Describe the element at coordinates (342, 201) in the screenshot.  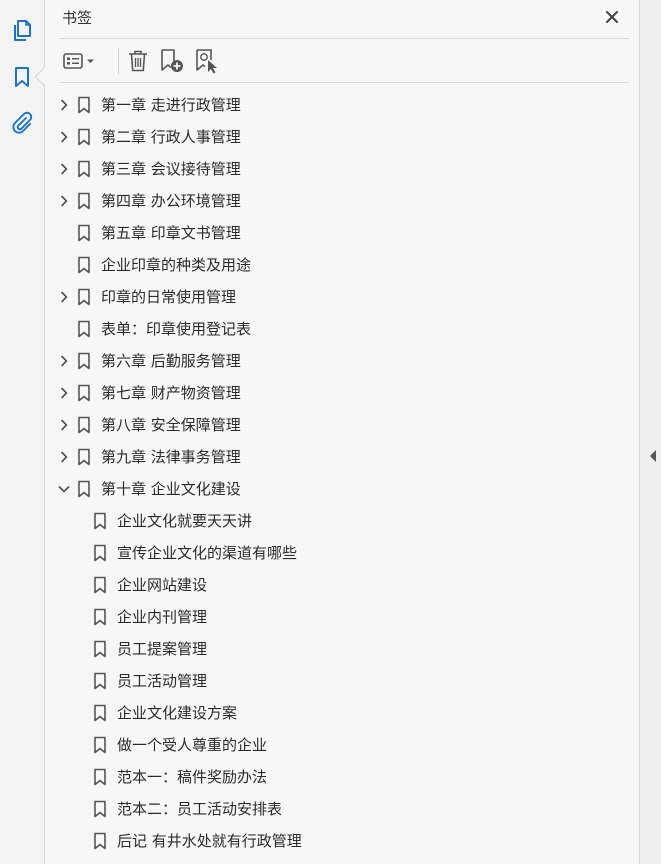
I see `bookmark-item: 第四章 办公环境管理` at that location.